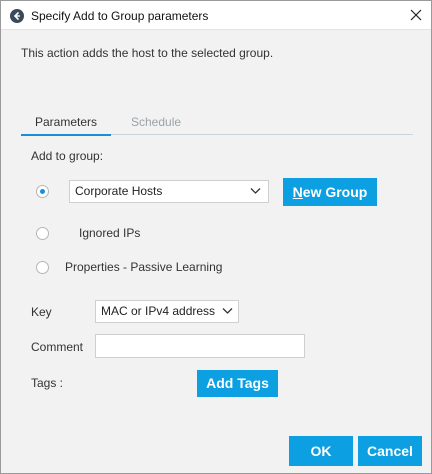 This screenshot has height=474, width=432. What do you see at coordinates (217, 124) in the screenshot?
I see `tab-bar: Parameters Schedule` at bounding box center [217, 124].